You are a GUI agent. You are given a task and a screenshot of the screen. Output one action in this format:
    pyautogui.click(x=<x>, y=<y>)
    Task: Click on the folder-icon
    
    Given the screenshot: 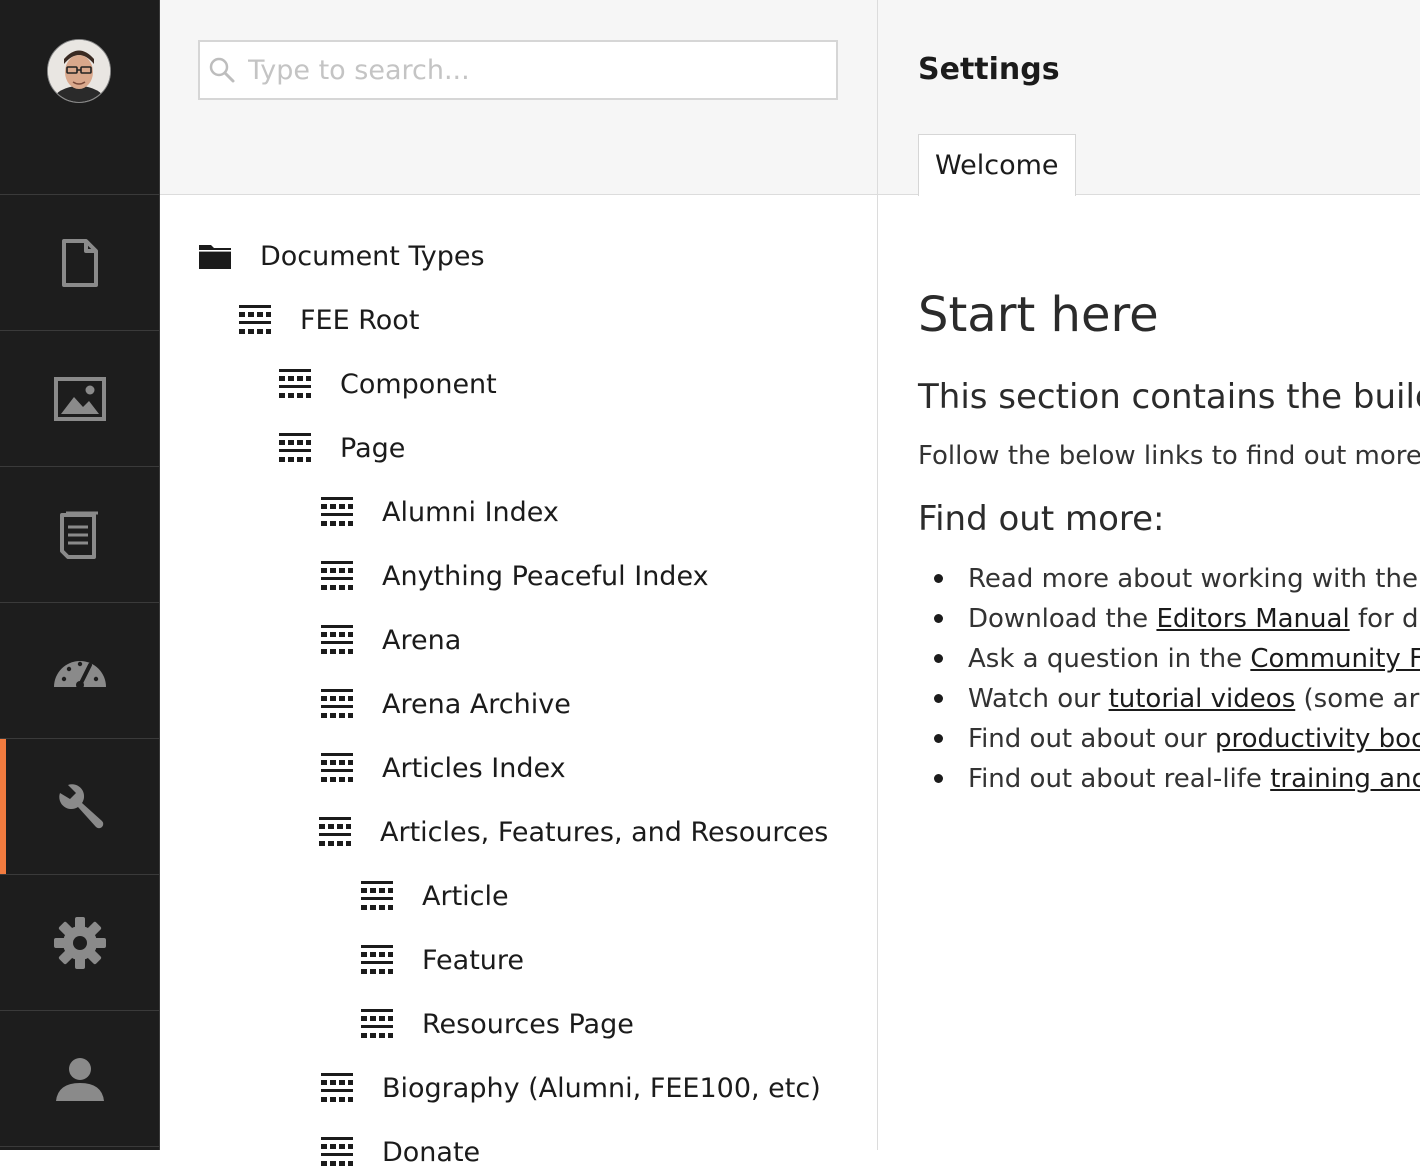 What is the action you would take?
    pyautogui.click(x=215, y=257)
    